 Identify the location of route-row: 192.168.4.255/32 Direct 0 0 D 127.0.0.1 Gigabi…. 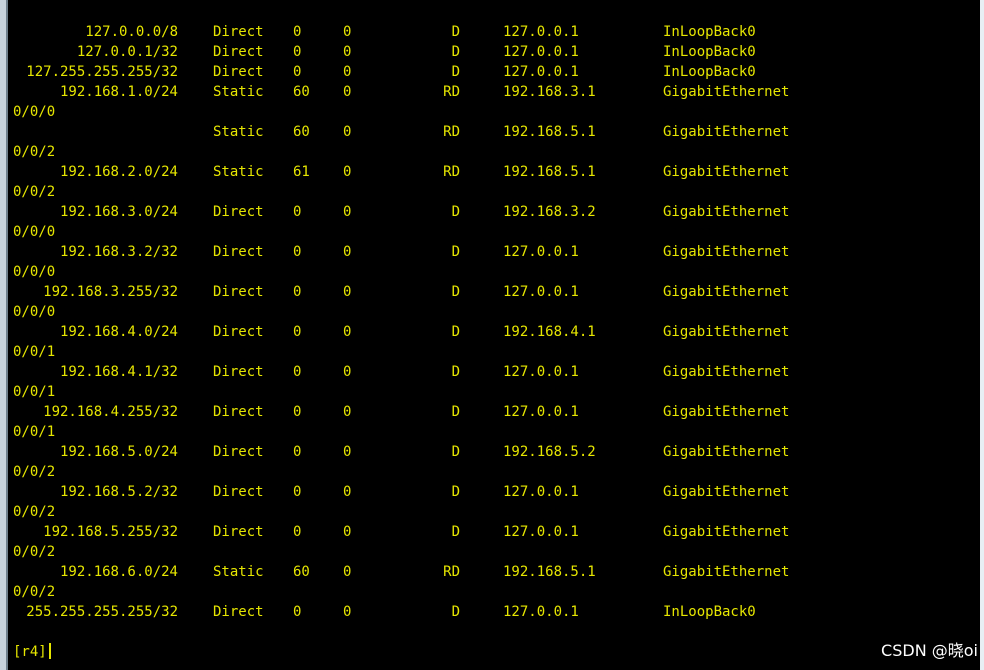
(485, 412).